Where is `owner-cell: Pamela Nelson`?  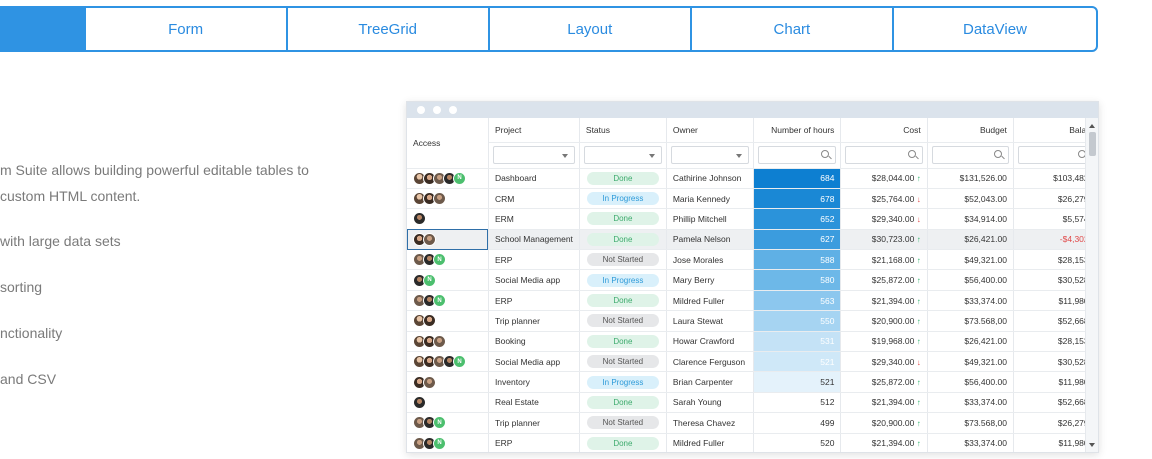 owner-cell: Pamela Nelson is located at coordinates (710, 240).